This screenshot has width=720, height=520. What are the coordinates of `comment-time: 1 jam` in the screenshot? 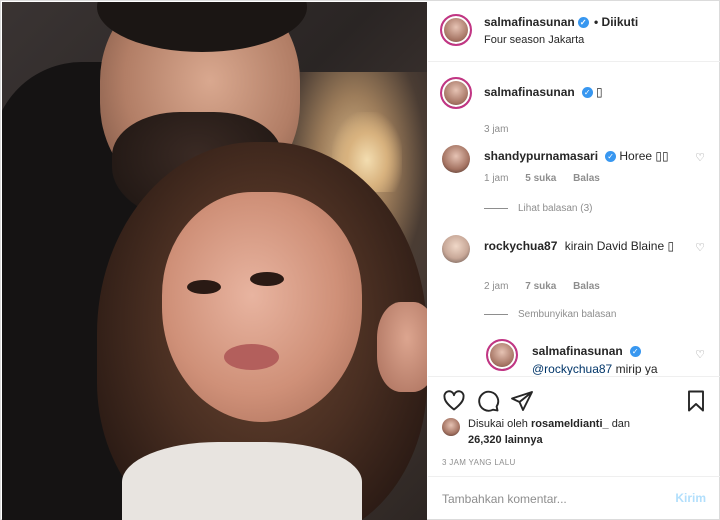 It's located at (496, 178).